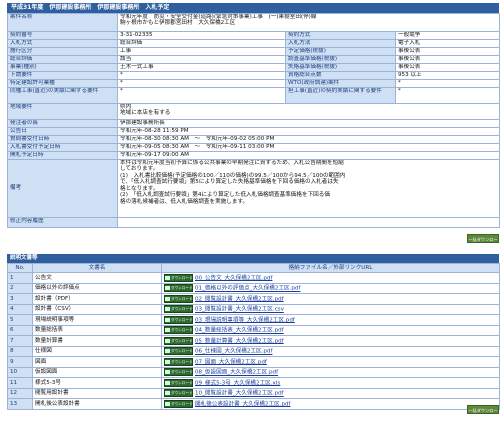 This screenshot has width=500, height=424. I want to click on document-name: 数量総括表, so click(97, 330).